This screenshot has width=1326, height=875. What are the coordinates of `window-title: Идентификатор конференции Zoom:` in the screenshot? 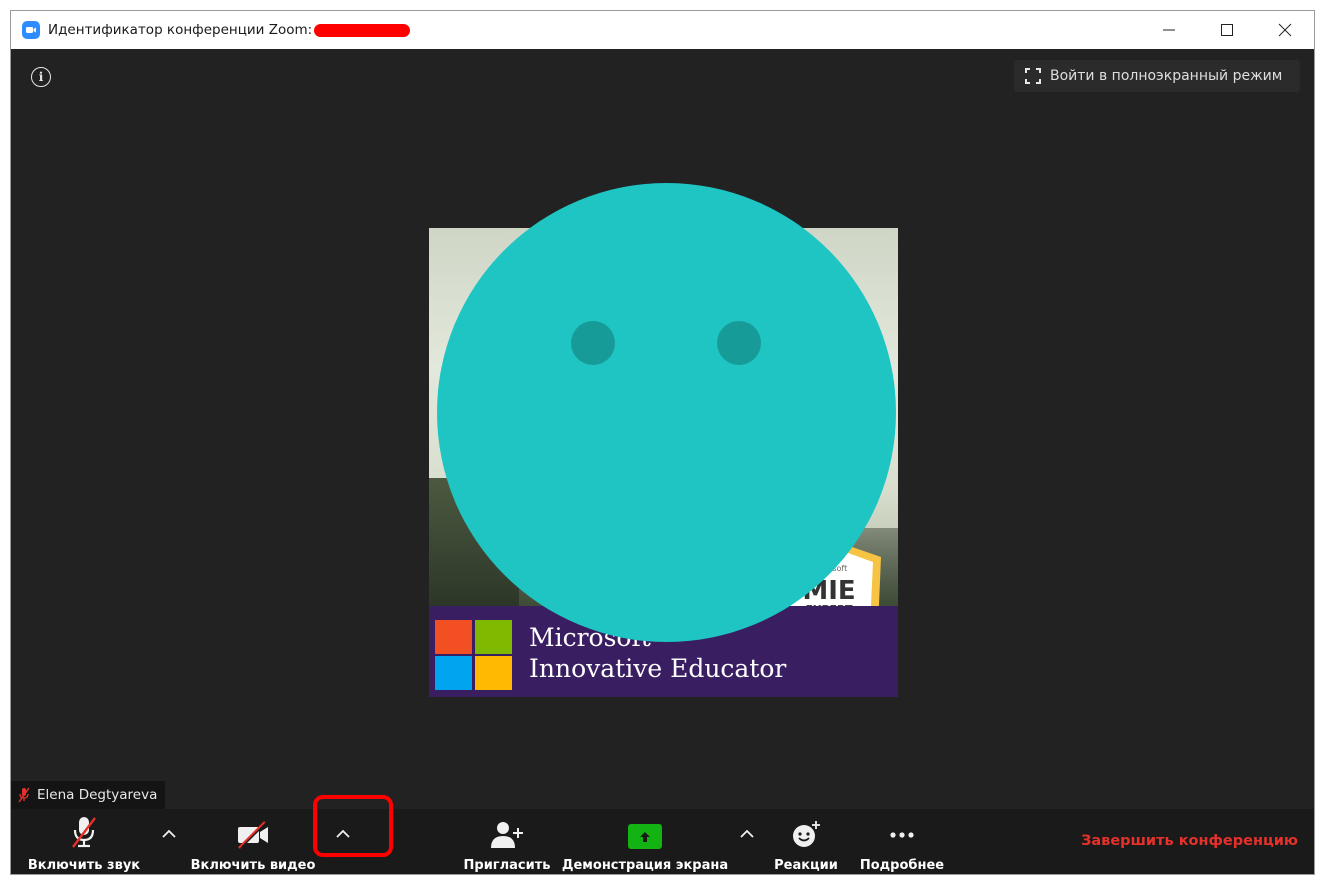 It's located at (180, 30).